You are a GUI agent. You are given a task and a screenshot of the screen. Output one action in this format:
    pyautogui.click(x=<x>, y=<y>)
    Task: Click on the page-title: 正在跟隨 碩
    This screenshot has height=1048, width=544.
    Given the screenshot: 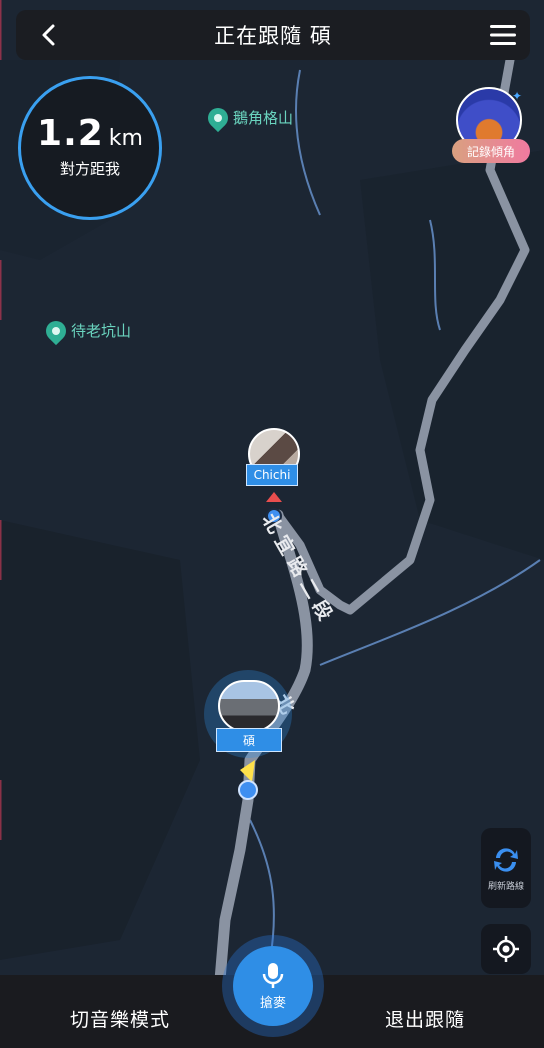 What is the action you would take?
    pyautogui.click(x=273, y=36)
    